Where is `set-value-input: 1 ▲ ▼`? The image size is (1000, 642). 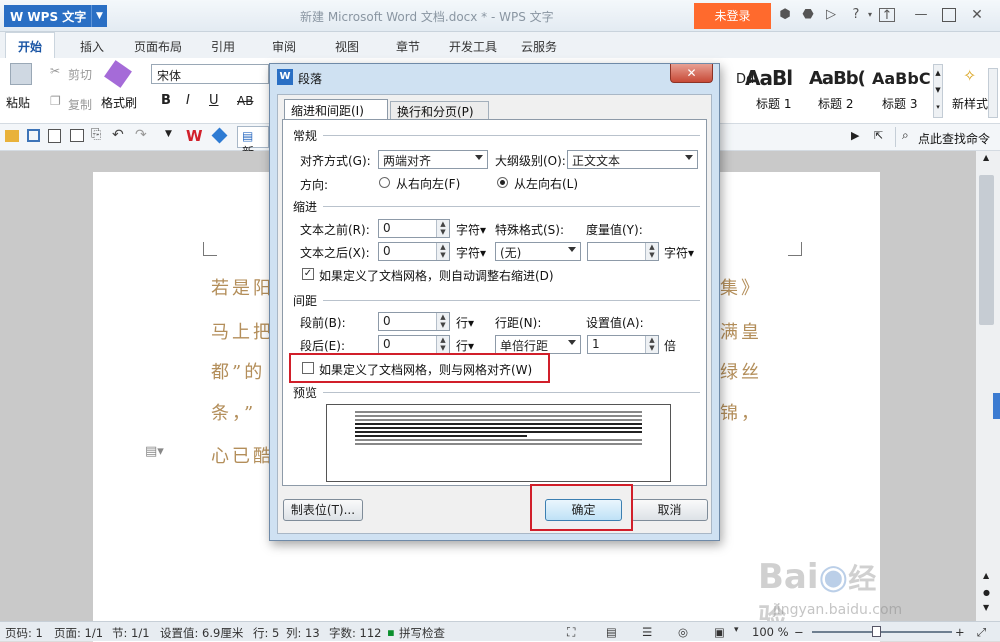 set-value-input: 1 ▲ ▼ is located at coordinates (623, 344).